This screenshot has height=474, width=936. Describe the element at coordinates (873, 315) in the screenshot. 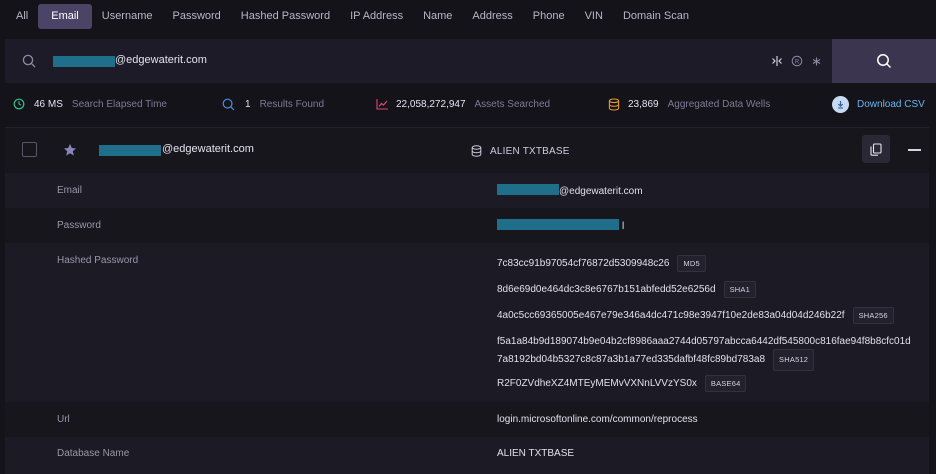

I see `hash-sha256-badge: SHA256` at that location.